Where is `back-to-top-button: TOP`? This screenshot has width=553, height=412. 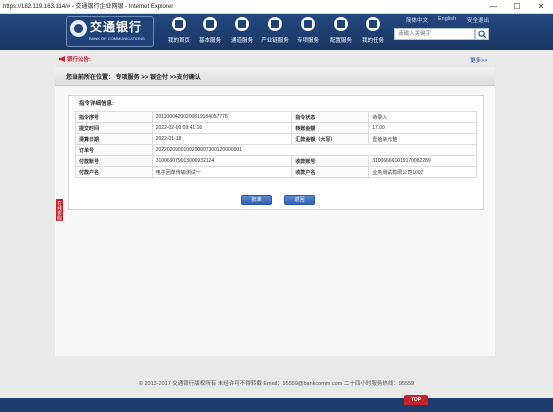 back-to-top-button: TOP is located at coordinates (416, 400).